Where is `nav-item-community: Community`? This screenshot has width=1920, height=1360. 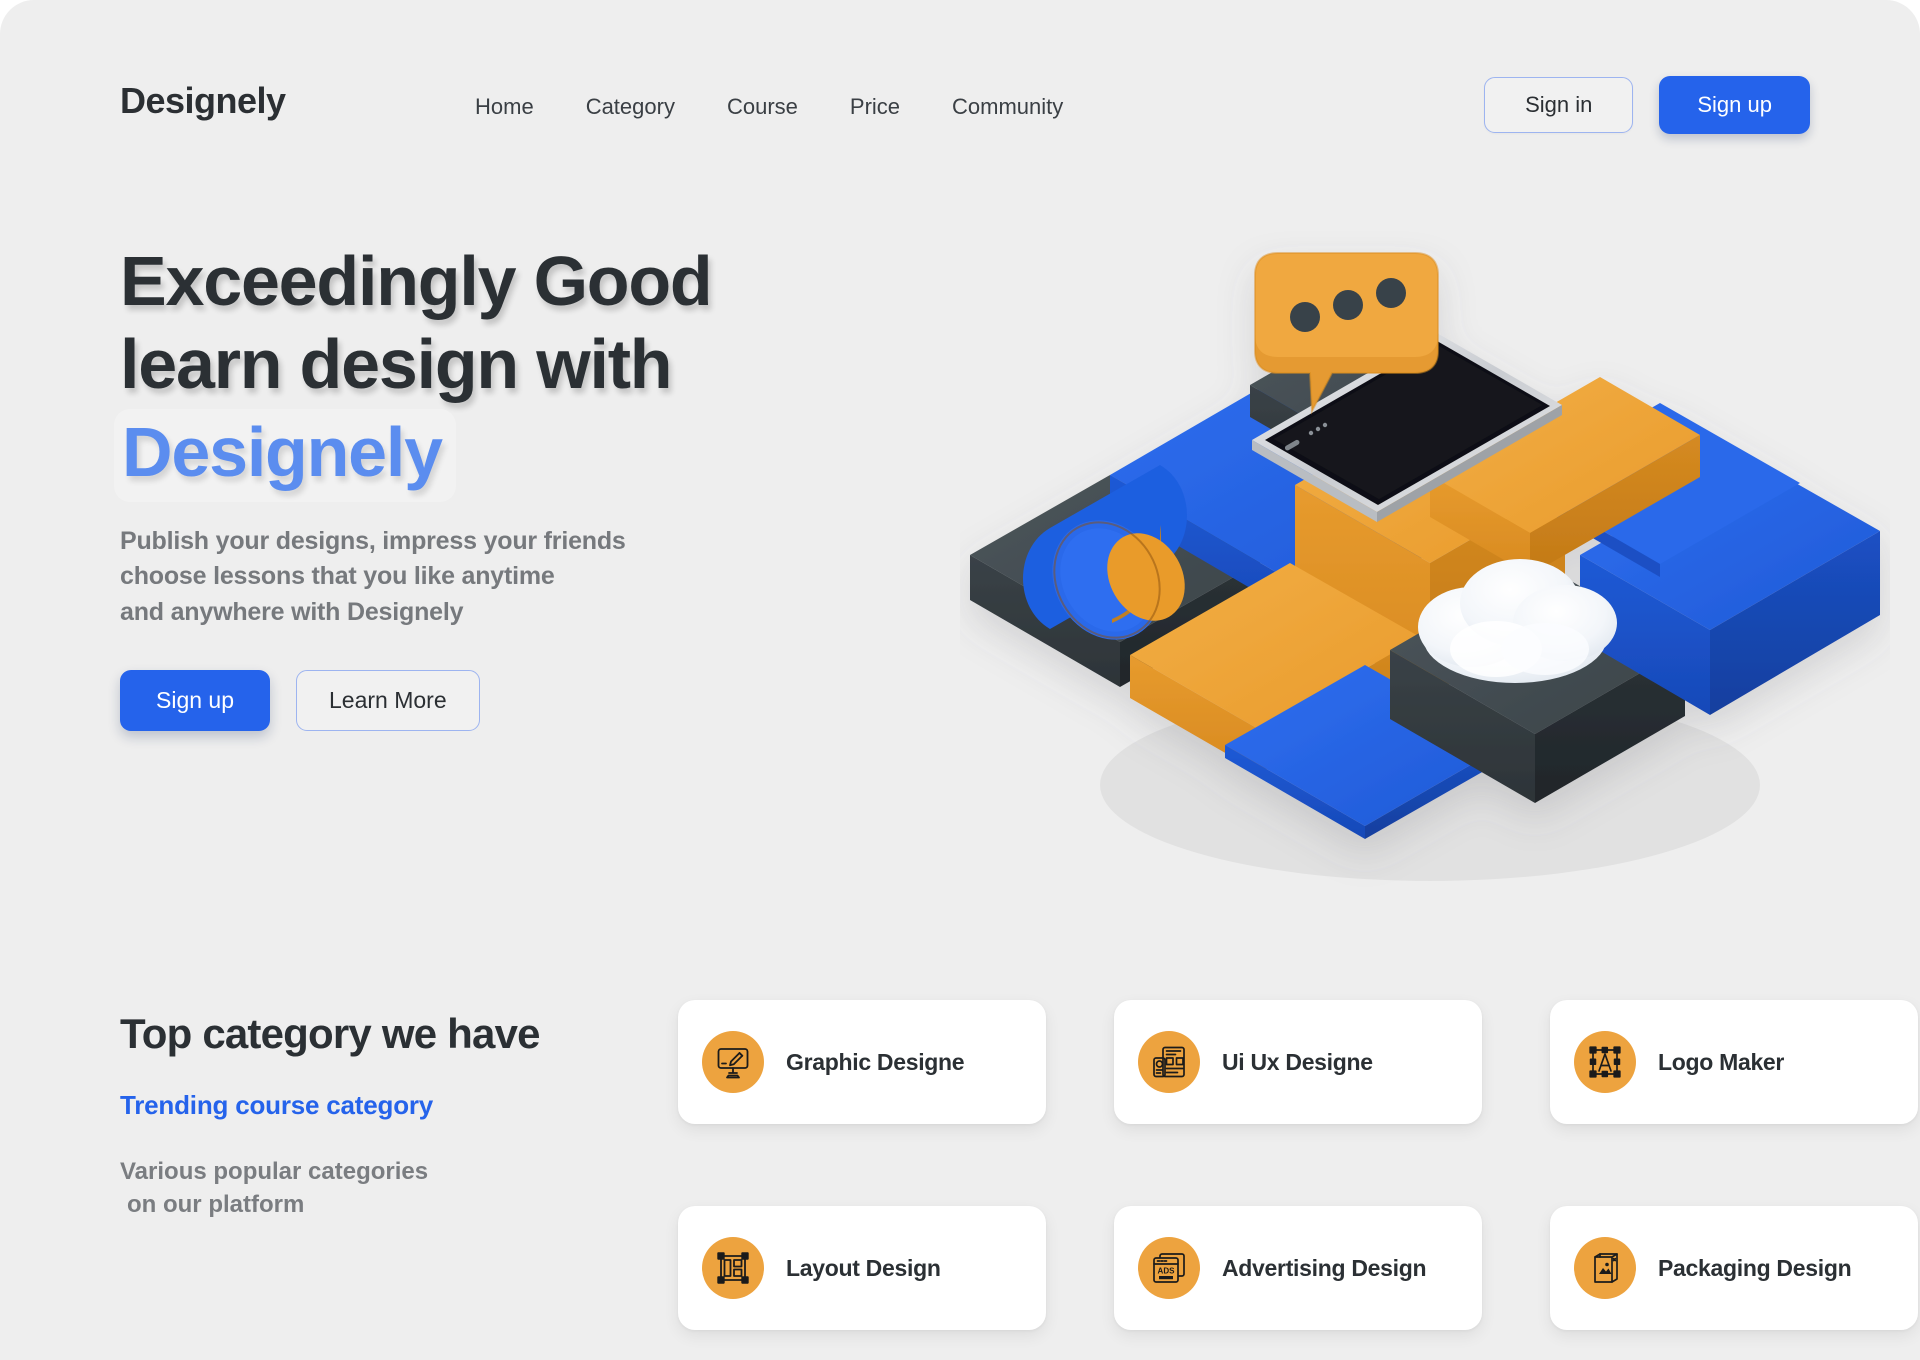 nav-item-community: Community is located at coordinates (1007, 107).